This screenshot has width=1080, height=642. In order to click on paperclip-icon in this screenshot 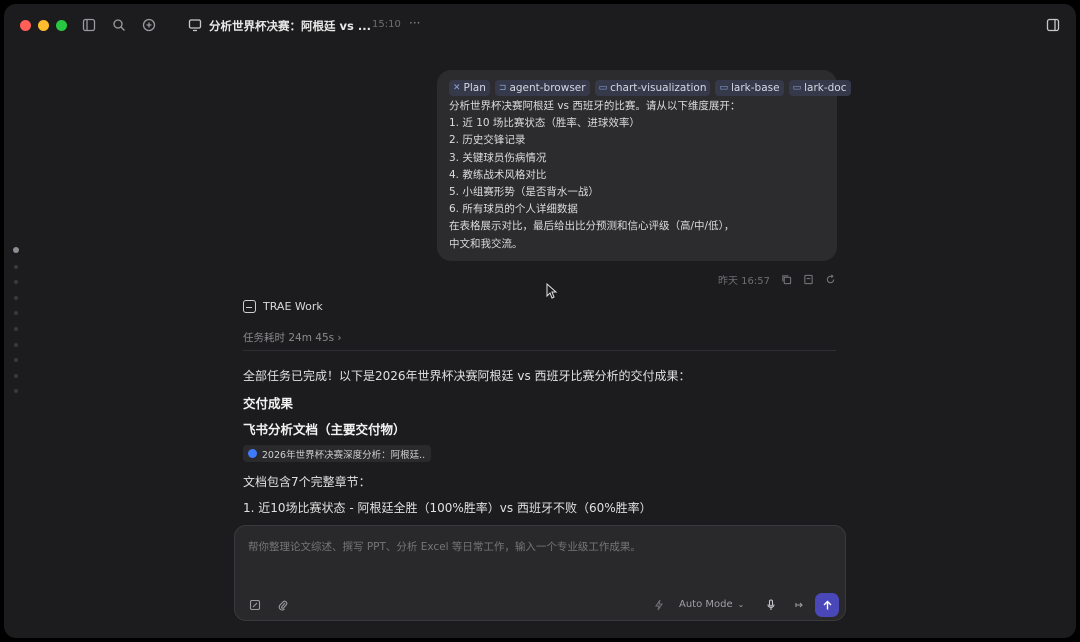, I will do `click(283, 605)`.